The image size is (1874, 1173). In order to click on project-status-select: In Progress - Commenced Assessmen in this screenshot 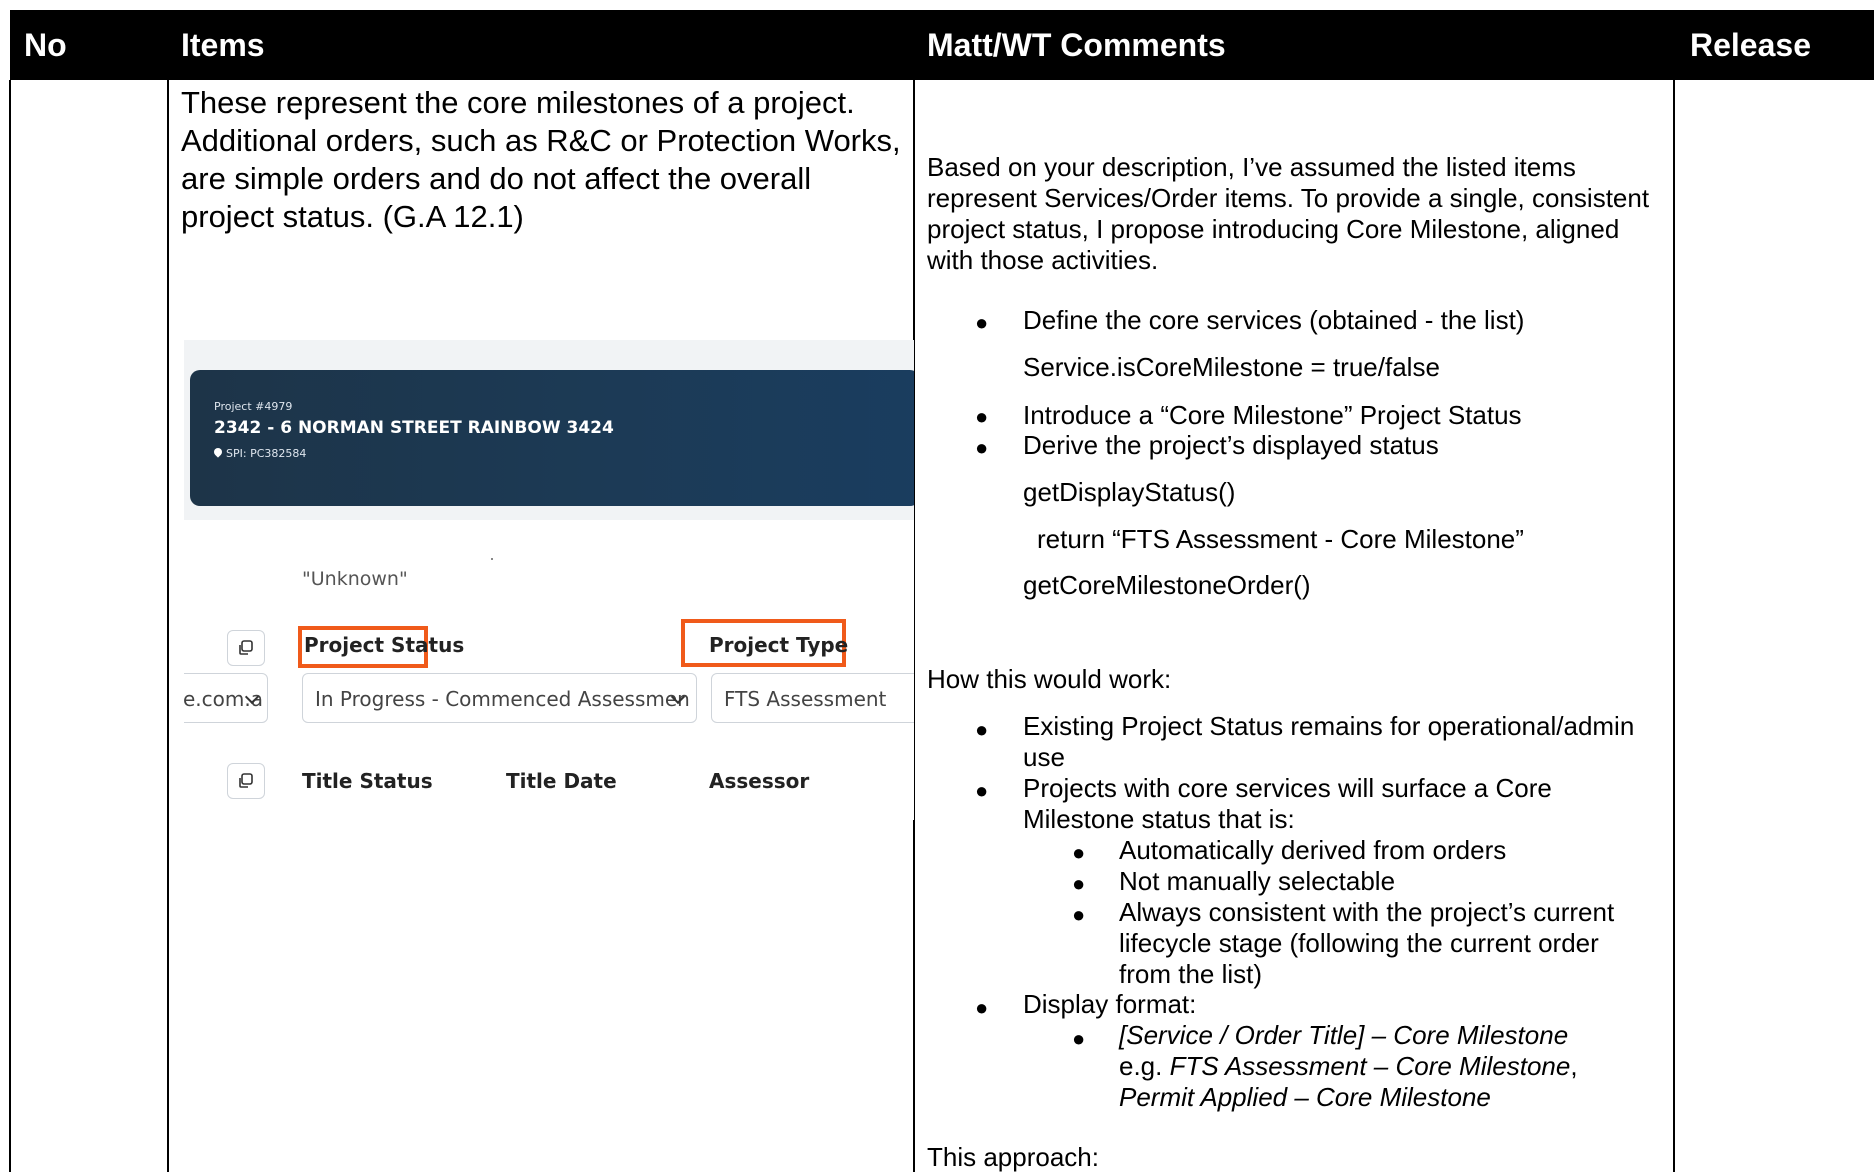, I will do `click(499, 698)`.